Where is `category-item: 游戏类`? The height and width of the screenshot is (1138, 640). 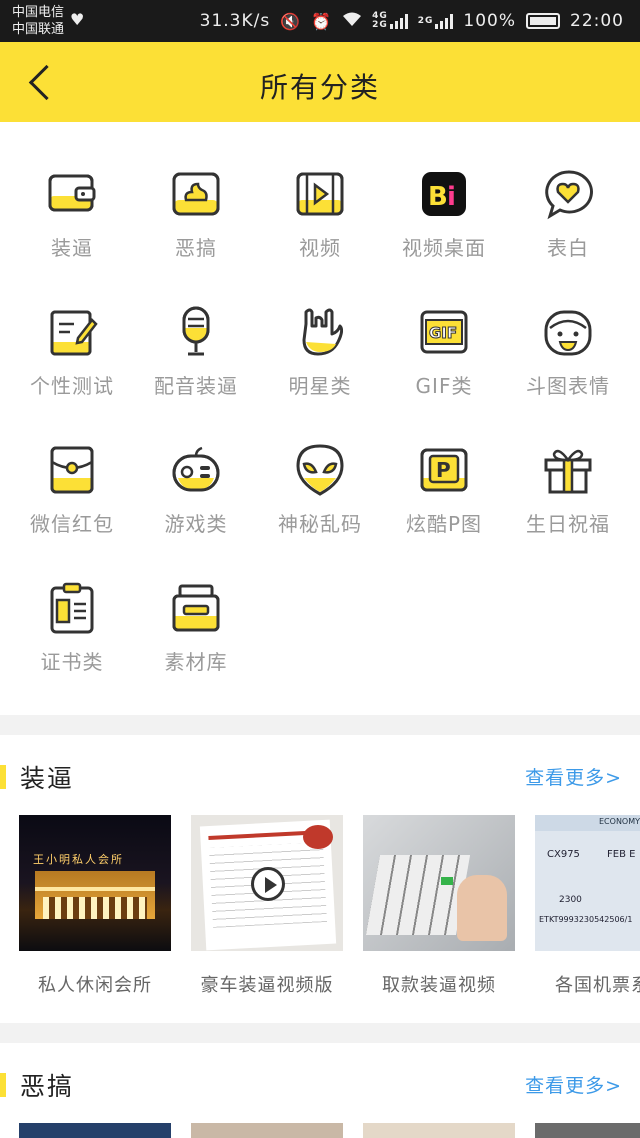
category-item: 游戏类 is located at coordinates (196, 489).